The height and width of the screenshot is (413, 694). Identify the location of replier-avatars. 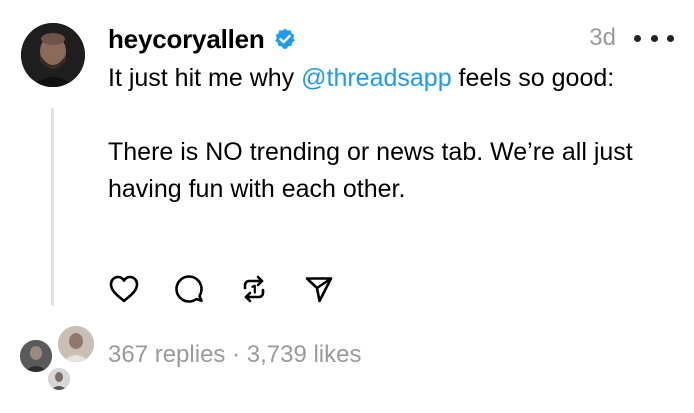
(55, 357).